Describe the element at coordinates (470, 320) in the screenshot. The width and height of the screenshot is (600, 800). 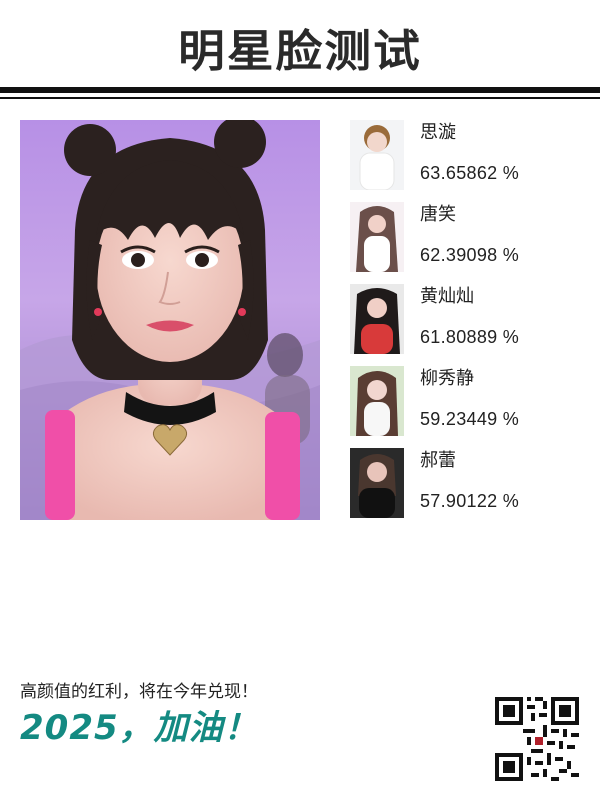
I see `match-result-3: 黄灿灿 61.80889 %` at that location.